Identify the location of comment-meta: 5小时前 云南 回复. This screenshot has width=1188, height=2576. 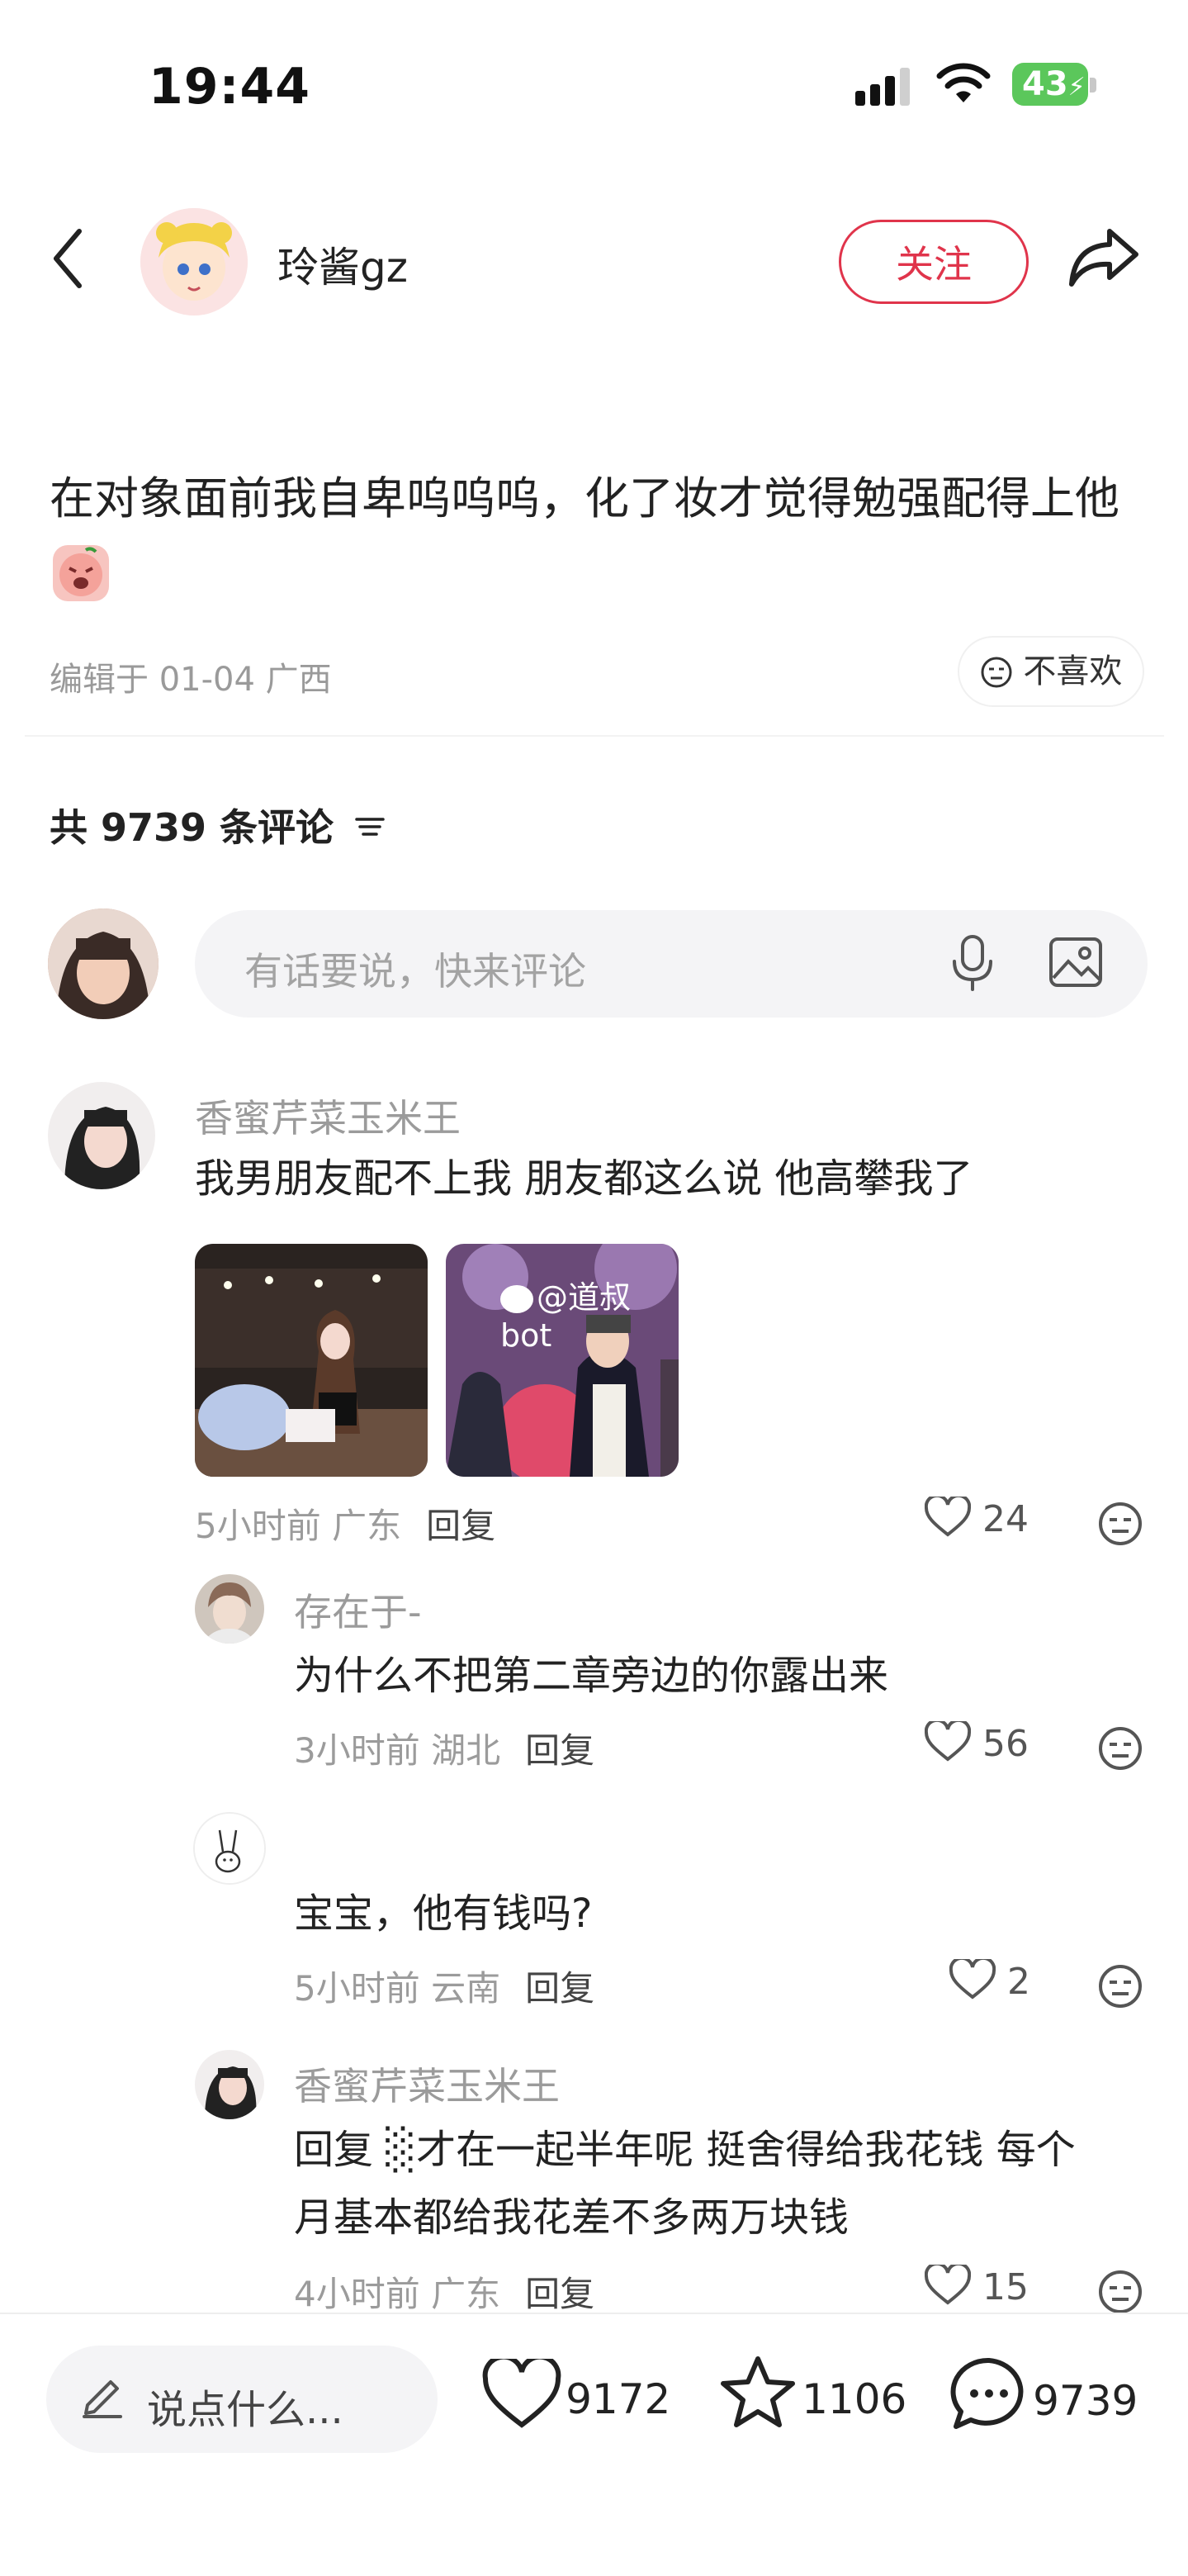
(444, 1986).